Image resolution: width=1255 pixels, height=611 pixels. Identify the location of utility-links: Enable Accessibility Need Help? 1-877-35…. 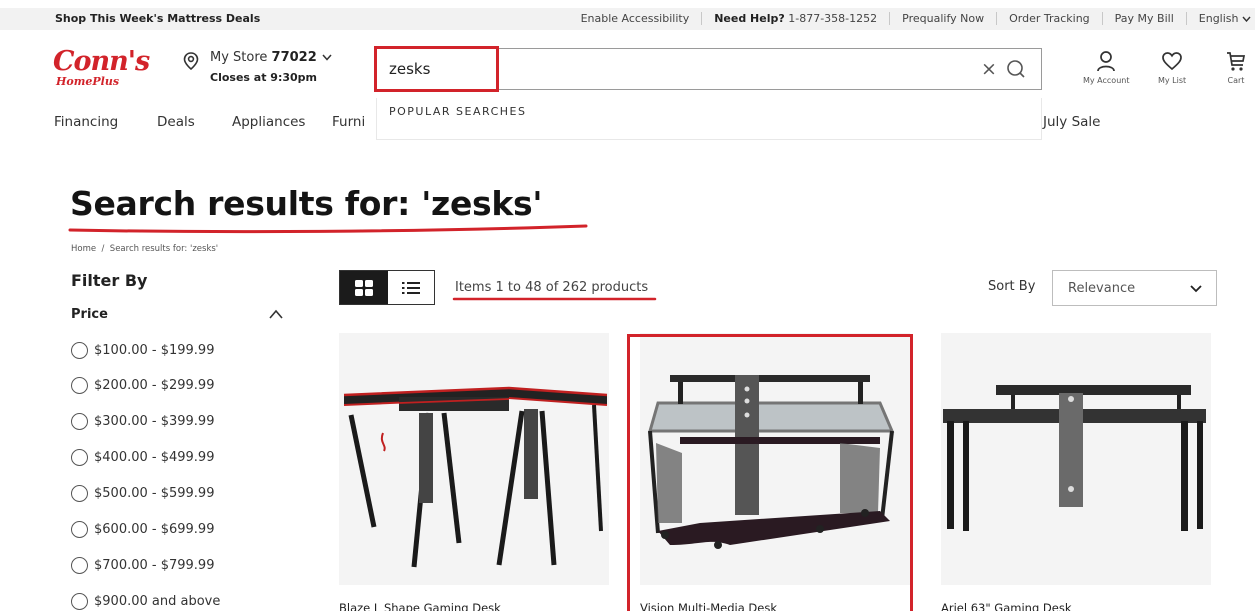
(912, 18).